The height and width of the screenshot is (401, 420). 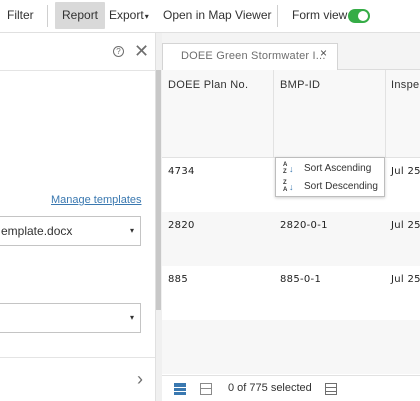 I want to click on sort-descending-menu-item: Z A ↓ Sort Descending, so click(x=330, y=187).